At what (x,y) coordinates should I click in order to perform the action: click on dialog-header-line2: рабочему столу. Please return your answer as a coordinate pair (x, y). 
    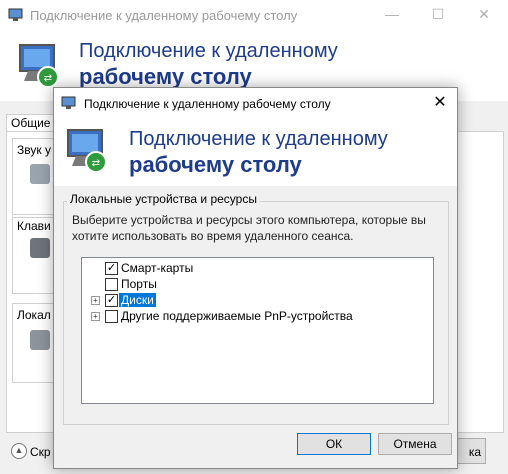
    Looking at the image, I should click on (215, 164).